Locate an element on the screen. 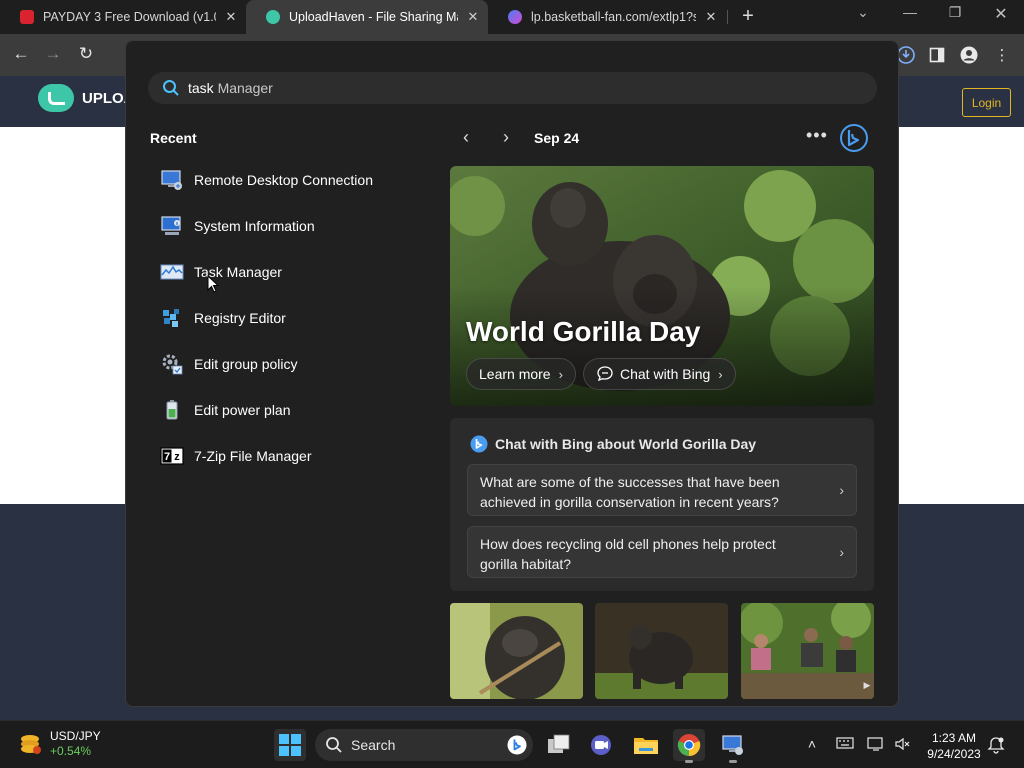 This screenshot has width=1024, height=768. profile-button is located at coordinates (969, 55).